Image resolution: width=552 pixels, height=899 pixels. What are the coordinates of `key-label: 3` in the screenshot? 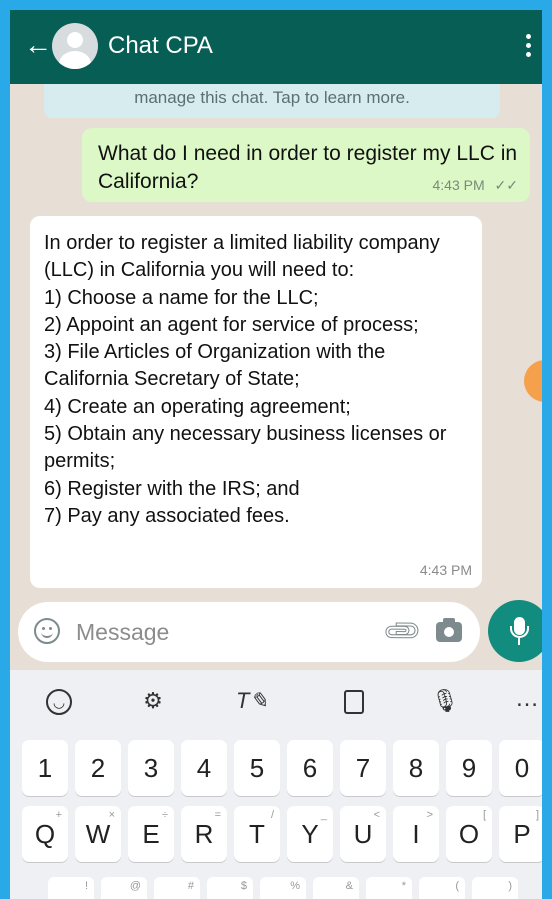 It's located at (151, 768).